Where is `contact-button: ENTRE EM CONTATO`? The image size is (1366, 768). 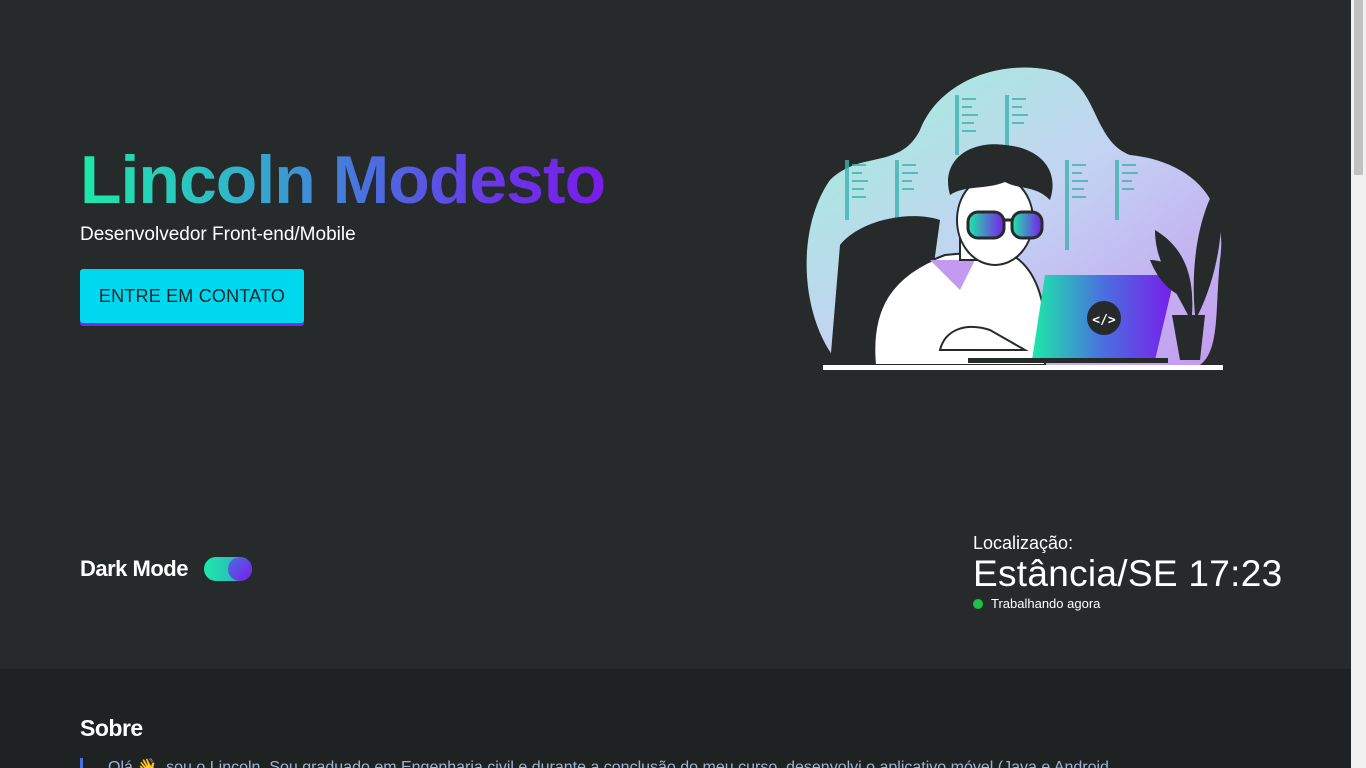 contact-button: ENTRE EM CONTATO is located at coordinates (192, 296).